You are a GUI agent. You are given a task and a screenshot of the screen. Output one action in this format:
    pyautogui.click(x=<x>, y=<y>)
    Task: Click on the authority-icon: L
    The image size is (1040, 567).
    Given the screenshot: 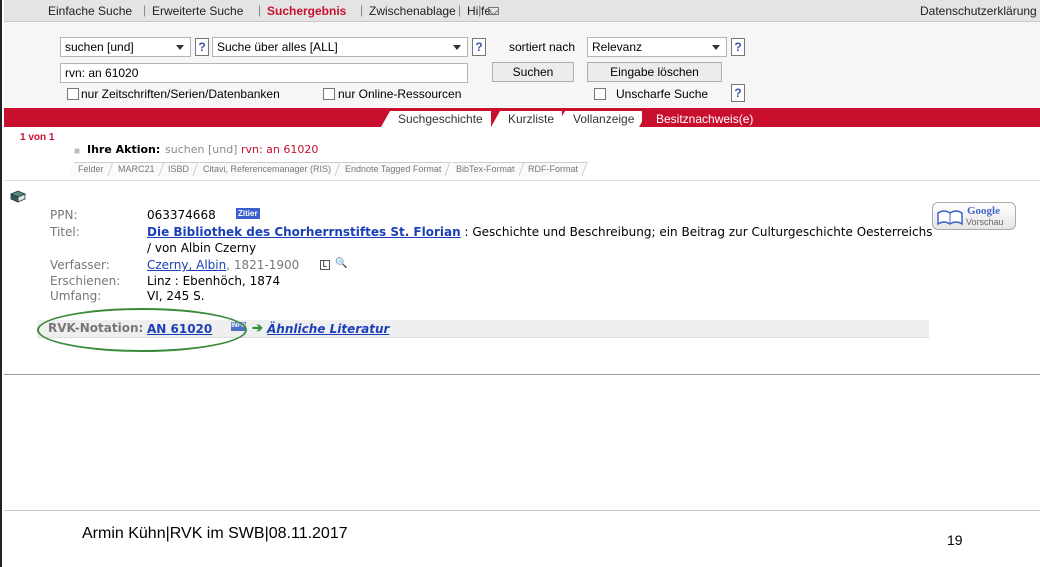 What is the action you would take?
    pyautogui.click(x=325, y=265)
    